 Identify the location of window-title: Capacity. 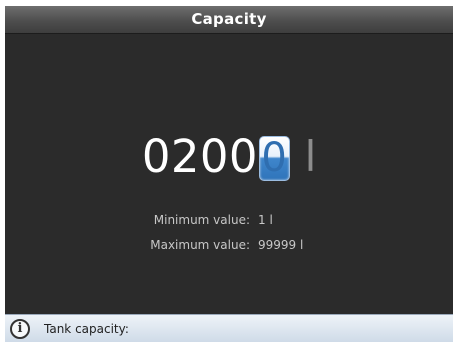
(229, 20).